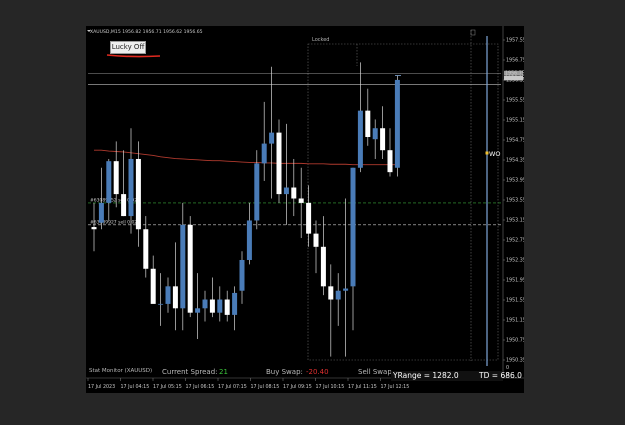 The height and width of the screenshot is (425, 625). What do you see at coordinates (223, 372) in the screenshot?
I see `current-spread-value: 21` at bounding box center [223, 372].